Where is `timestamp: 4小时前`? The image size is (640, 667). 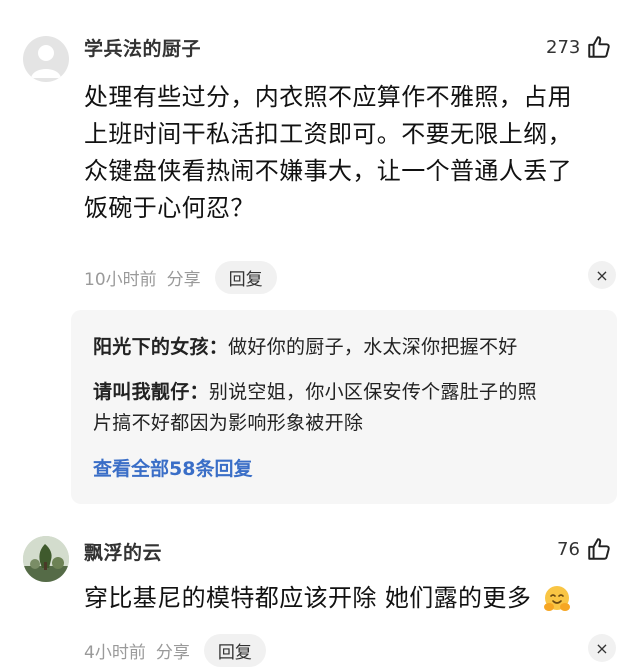
timestamp: 4小时前 is located at coordinates (115, 653).